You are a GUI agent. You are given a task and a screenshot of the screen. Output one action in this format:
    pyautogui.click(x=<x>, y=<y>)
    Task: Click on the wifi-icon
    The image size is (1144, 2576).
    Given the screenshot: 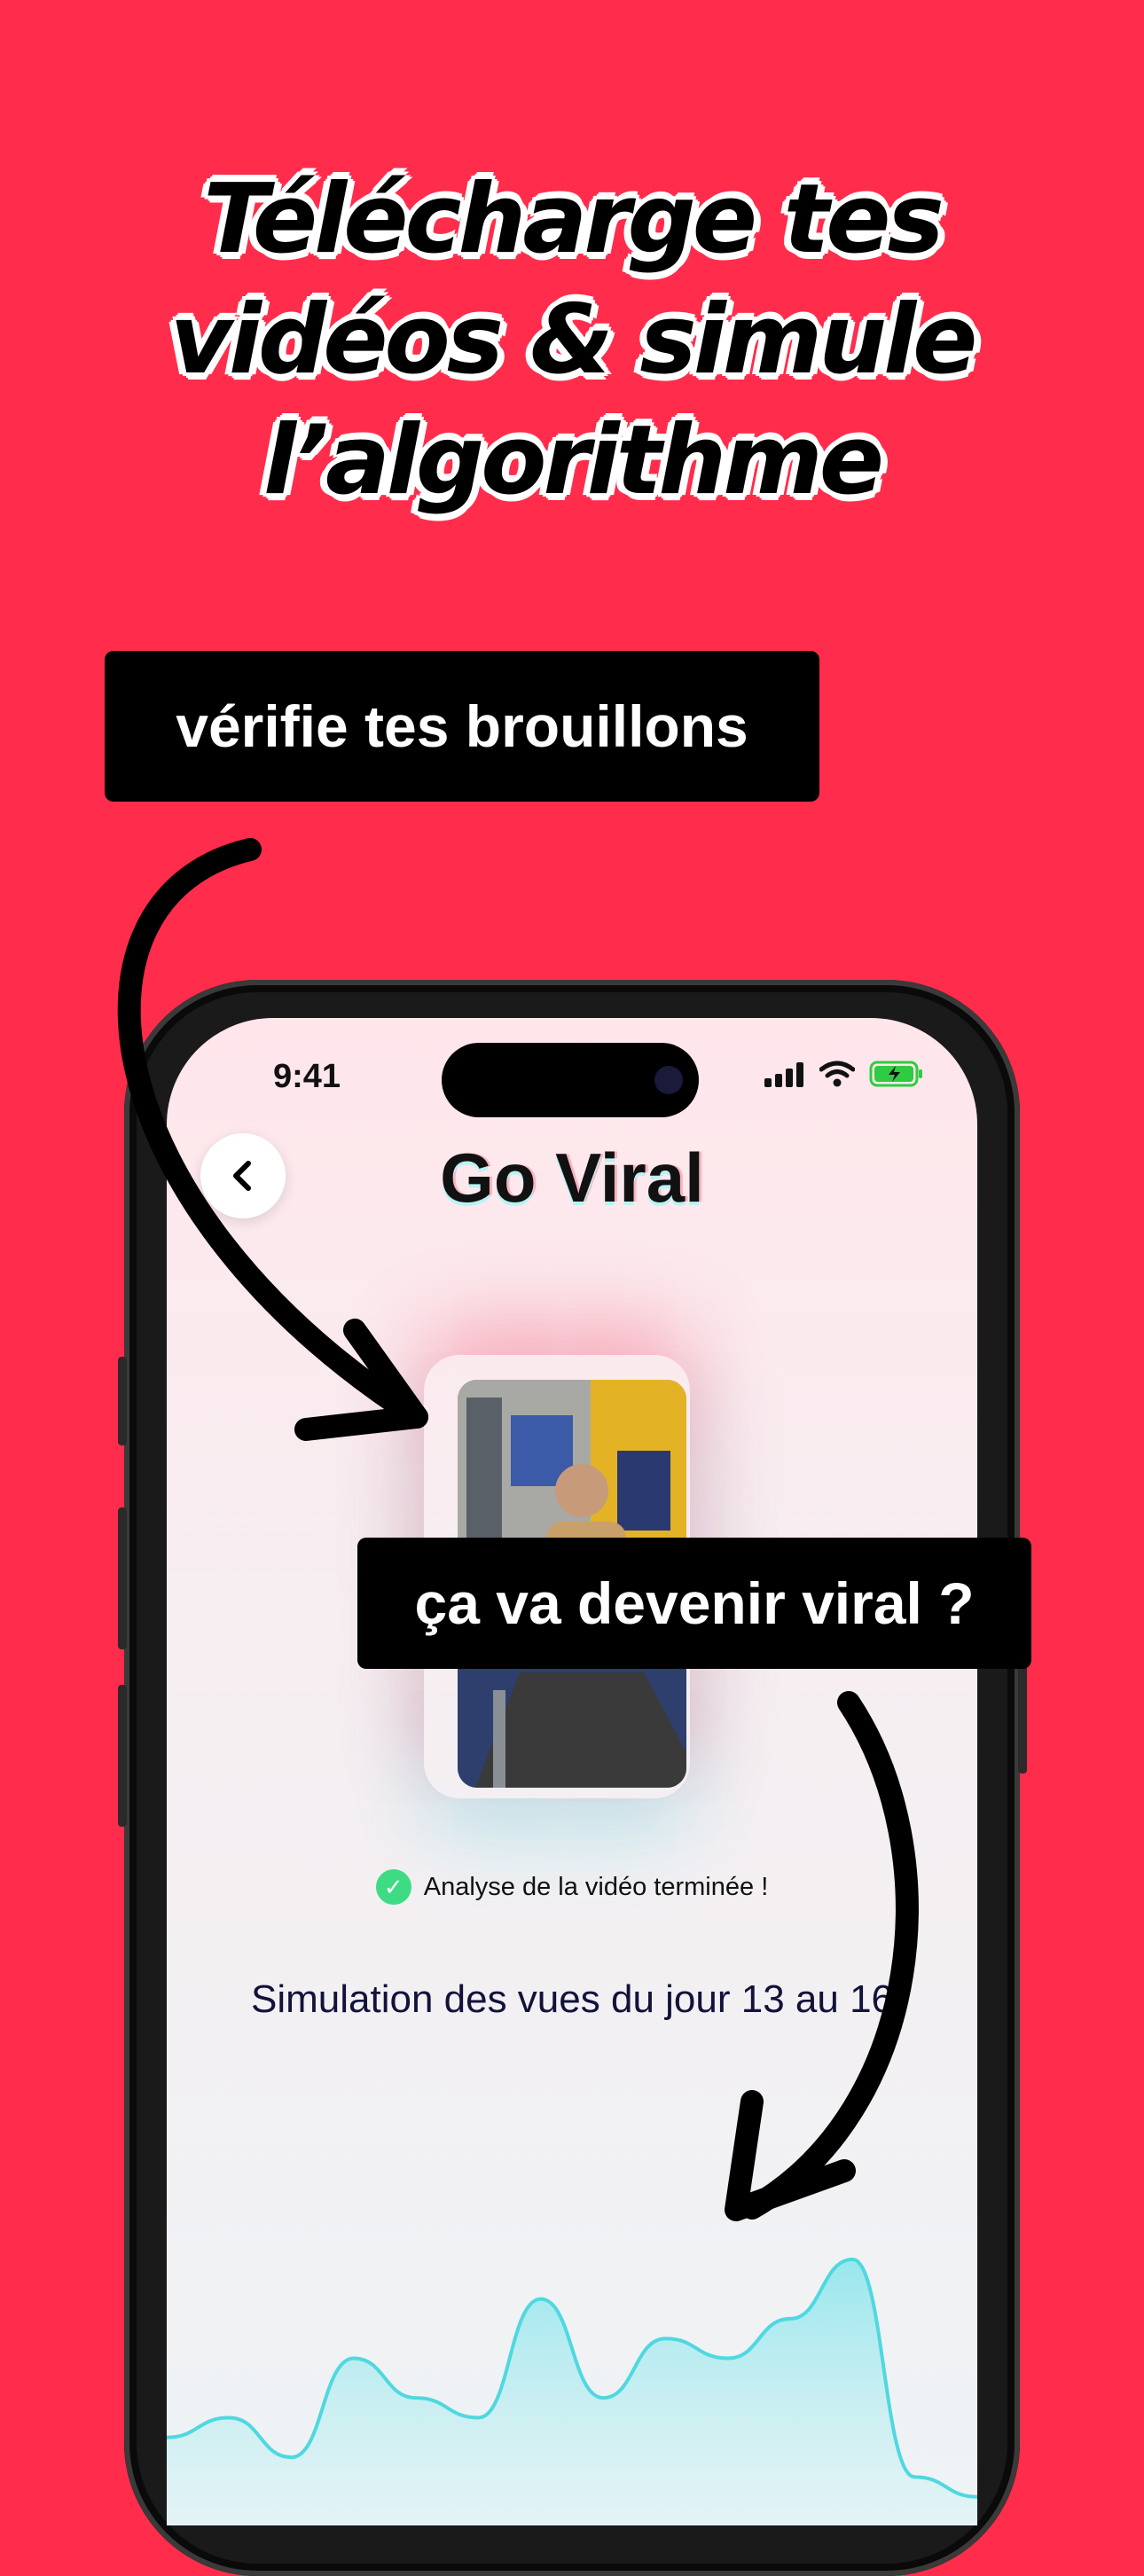 What is the action you would take?
    pyautogui.click(x=837, y=1074)
    